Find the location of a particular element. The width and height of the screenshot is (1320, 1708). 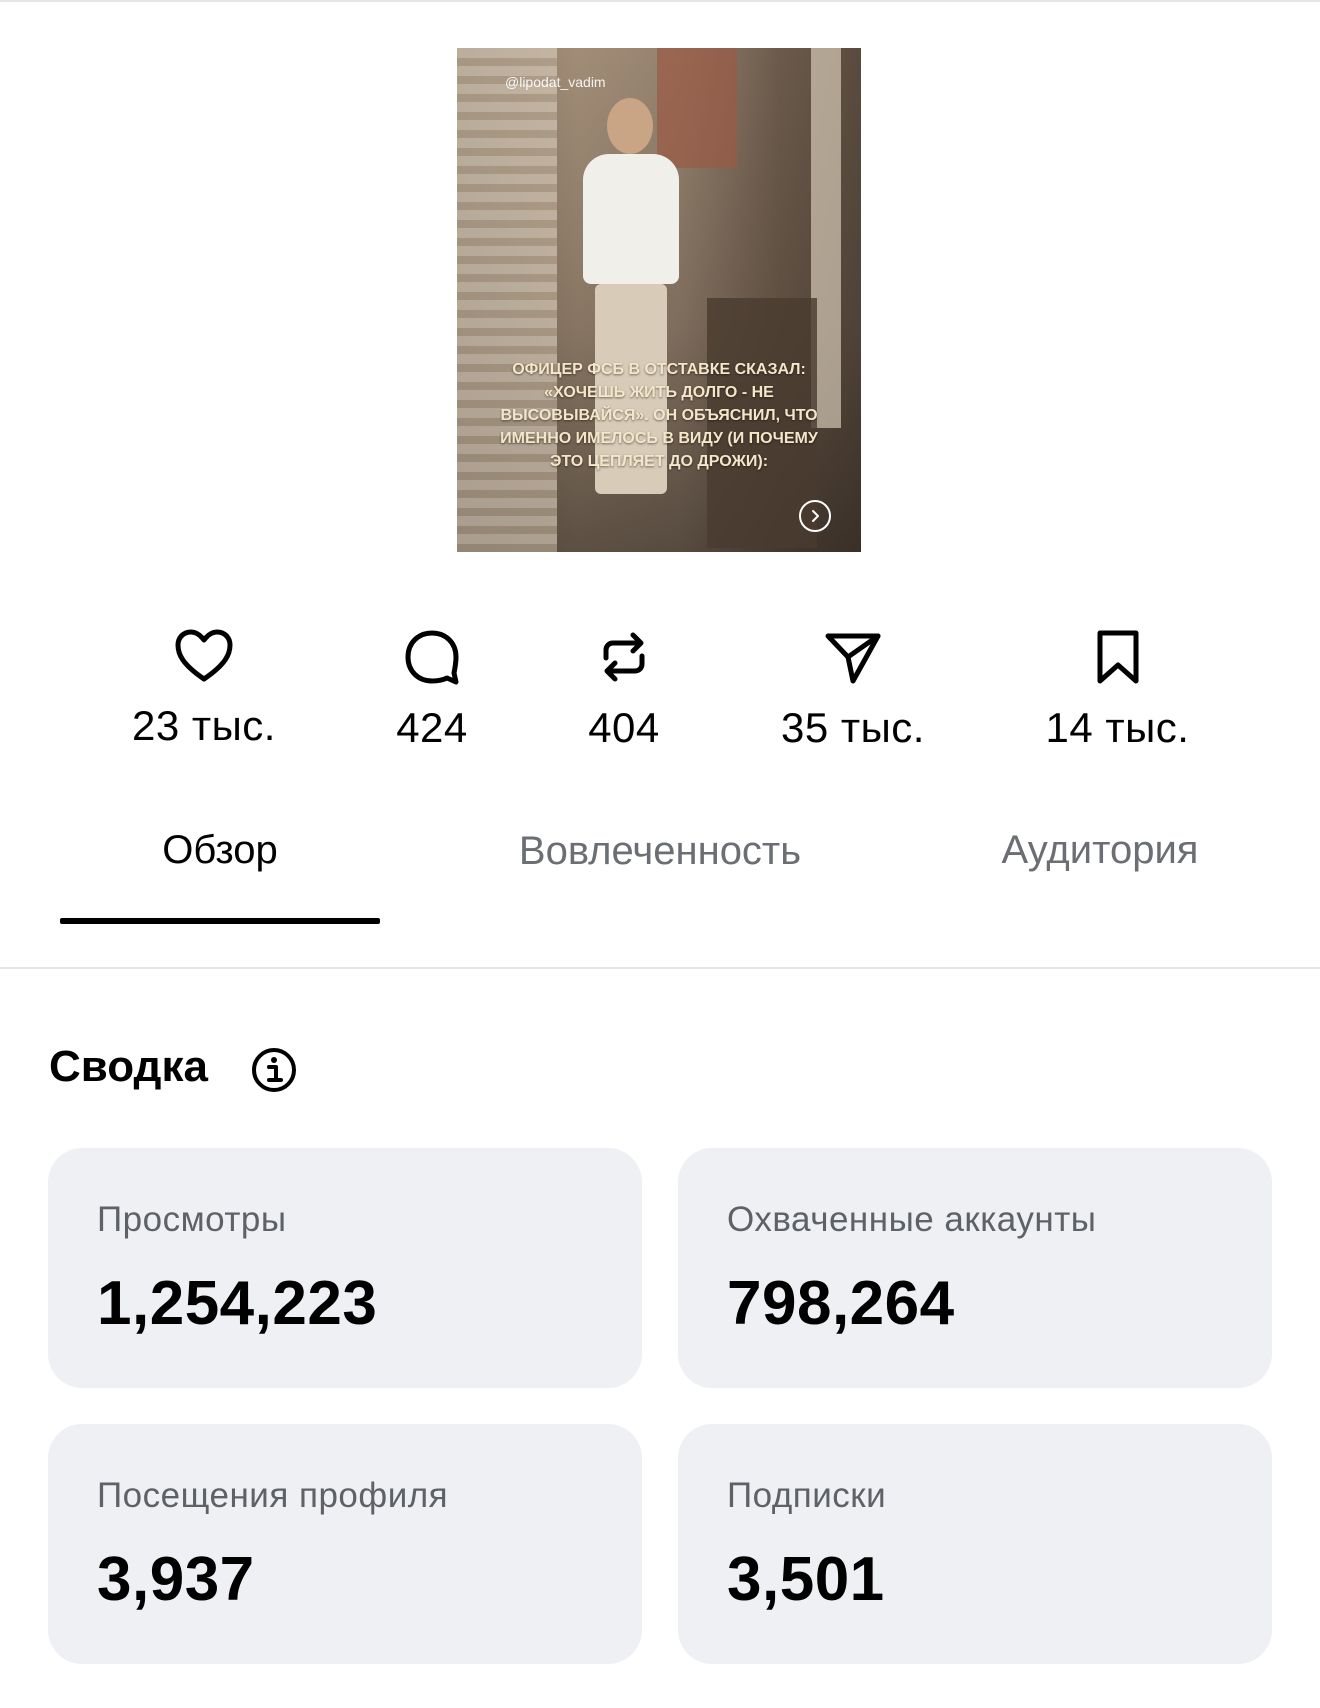

info-icon is located at coordinates (274, 1070).